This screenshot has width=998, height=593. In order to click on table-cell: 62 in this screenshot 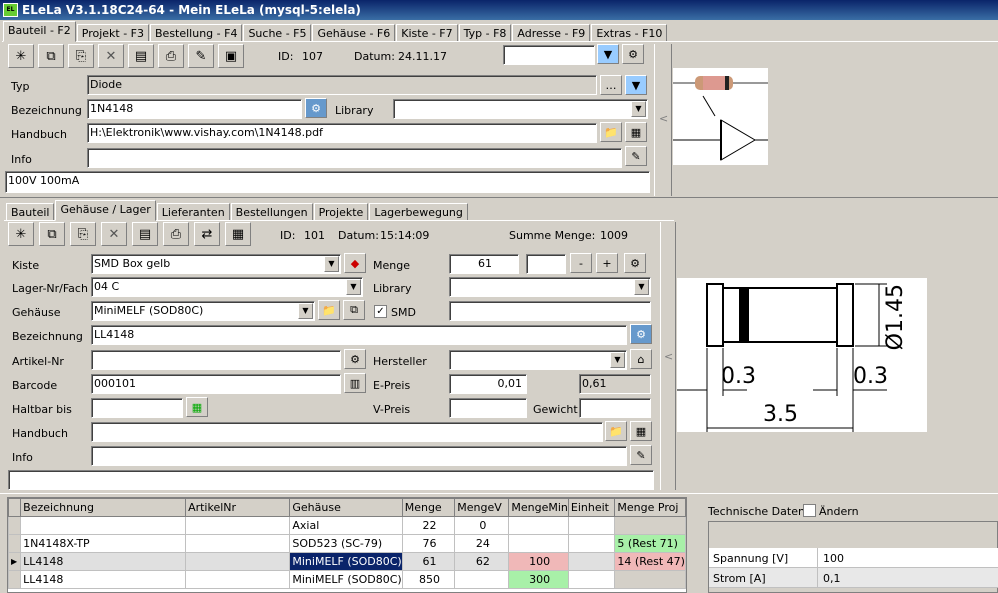, I will do `click(482, 561)`.